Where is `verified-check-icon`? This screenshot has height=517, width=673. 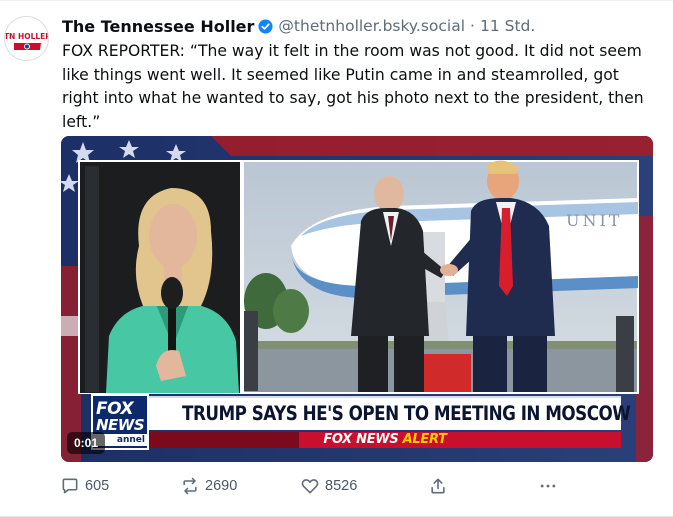
verified-check-icon is located at coordinates (265, 26).